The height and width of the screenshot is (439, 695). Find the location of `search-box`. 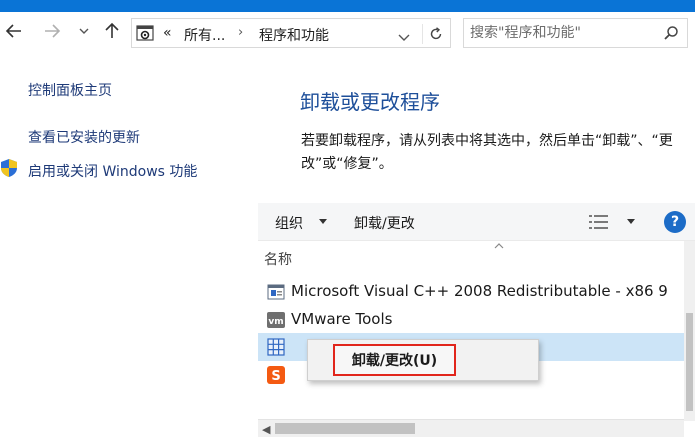

search-box is located at coordinates (575, 33).